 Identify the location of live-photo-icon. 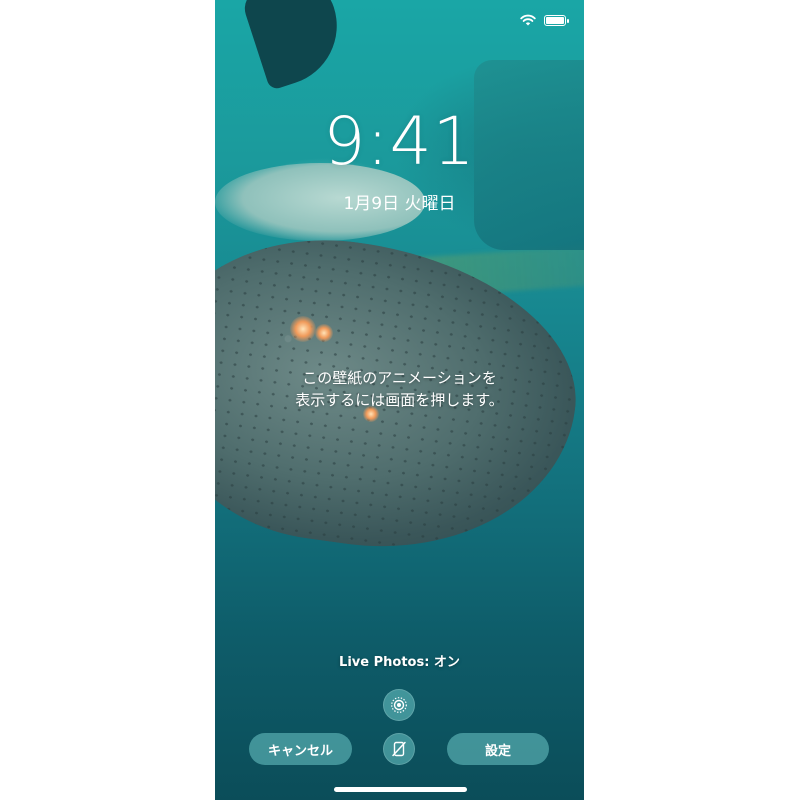
(399, 705).